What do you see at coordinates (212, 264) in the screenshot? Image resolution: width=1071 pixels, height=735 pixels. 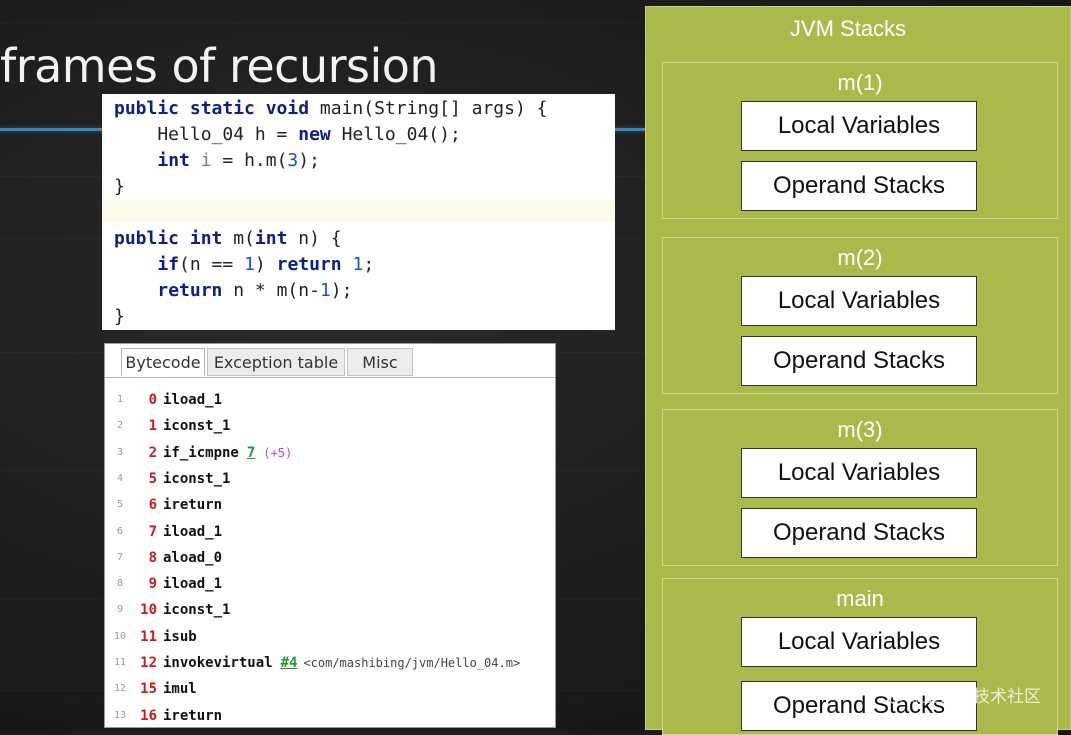 I see `code-token: (n ==` at bounding box center [212, 264].